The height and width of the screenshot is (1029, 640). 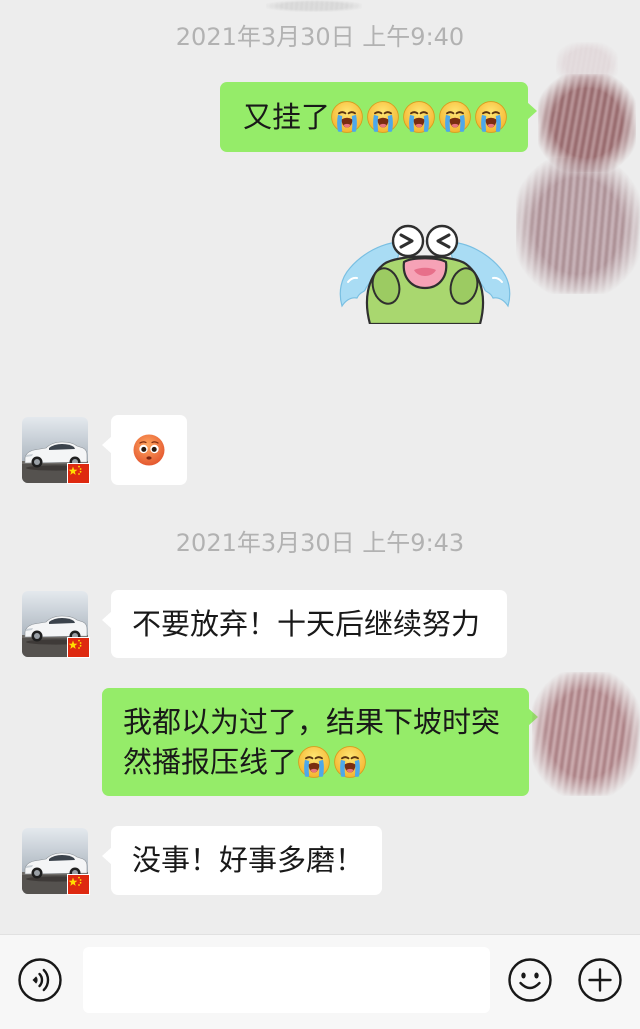 I want to click on message-text: 不要放弃！十天后继续努力, so click(x=306, y=624).